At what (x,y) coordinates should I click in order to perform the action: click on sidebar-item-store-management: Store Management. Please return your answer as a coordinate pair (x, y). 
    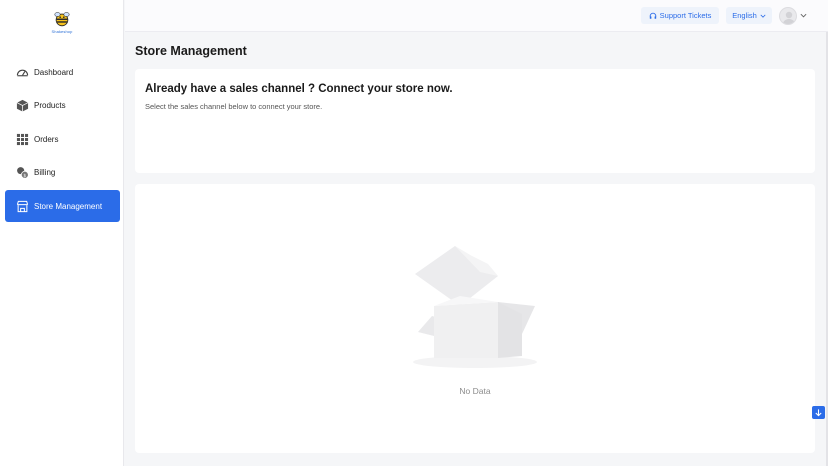
    Looking at the image, I should click on (62, 206).